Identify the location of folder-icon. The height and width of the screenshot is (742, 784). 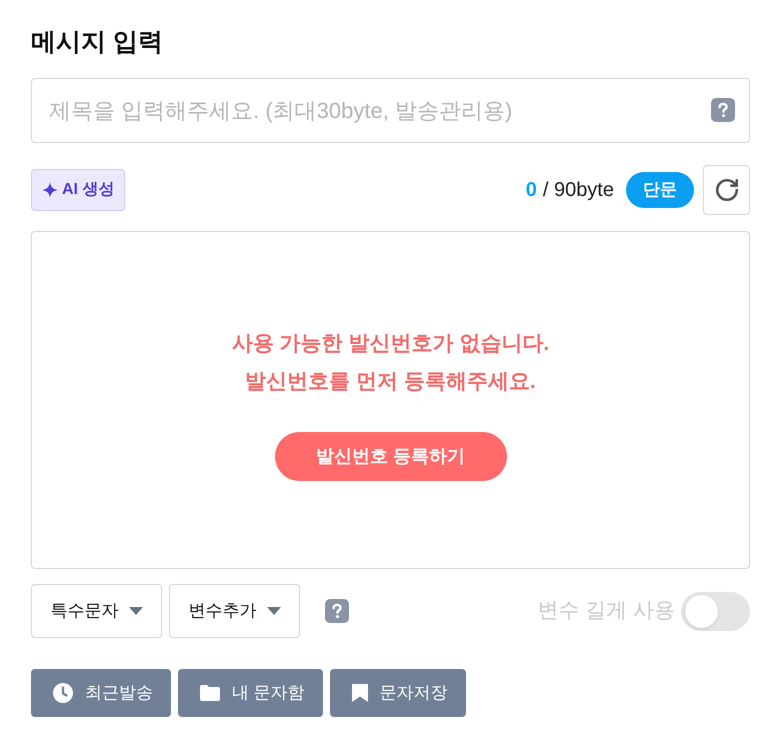
(210, 693).